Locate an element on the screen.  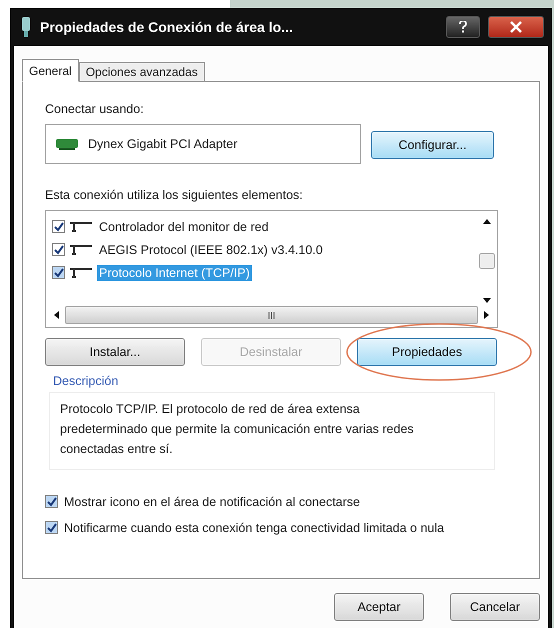
tab: Opciones avanzadas is located at coordinates (141, 72).